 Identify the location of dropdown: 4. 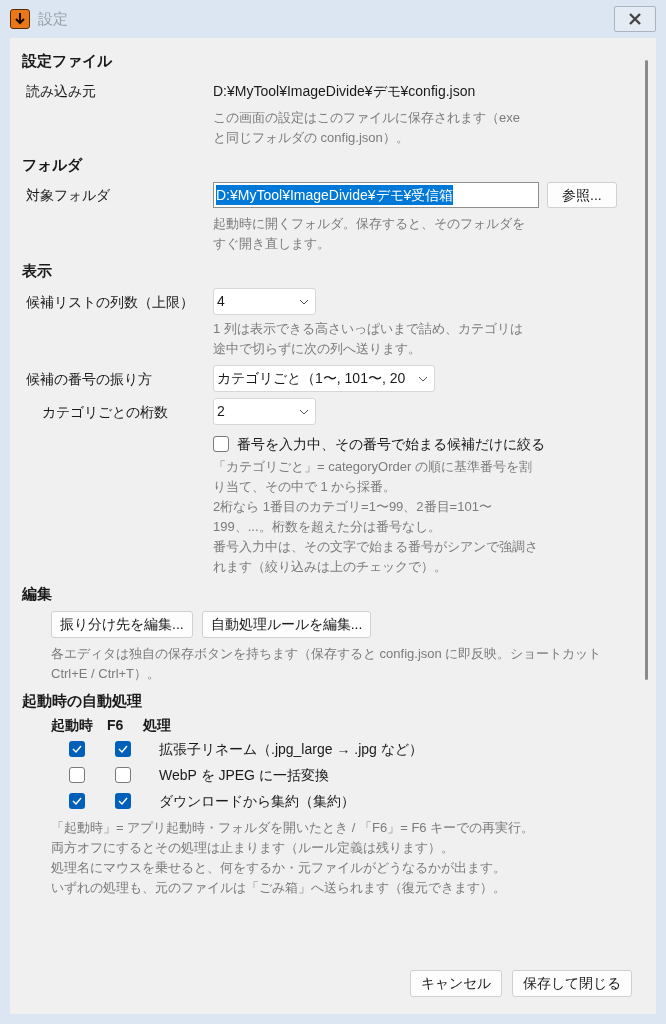
(264, 301).